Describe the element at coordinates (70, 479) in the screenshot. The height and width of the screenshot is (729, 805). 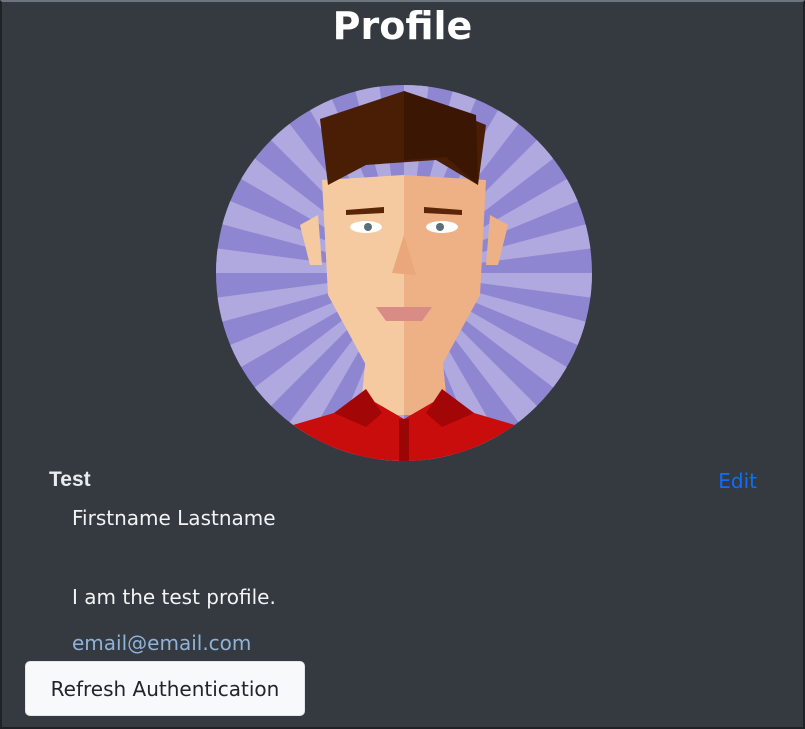
I see `profile-username: Test` at that location.